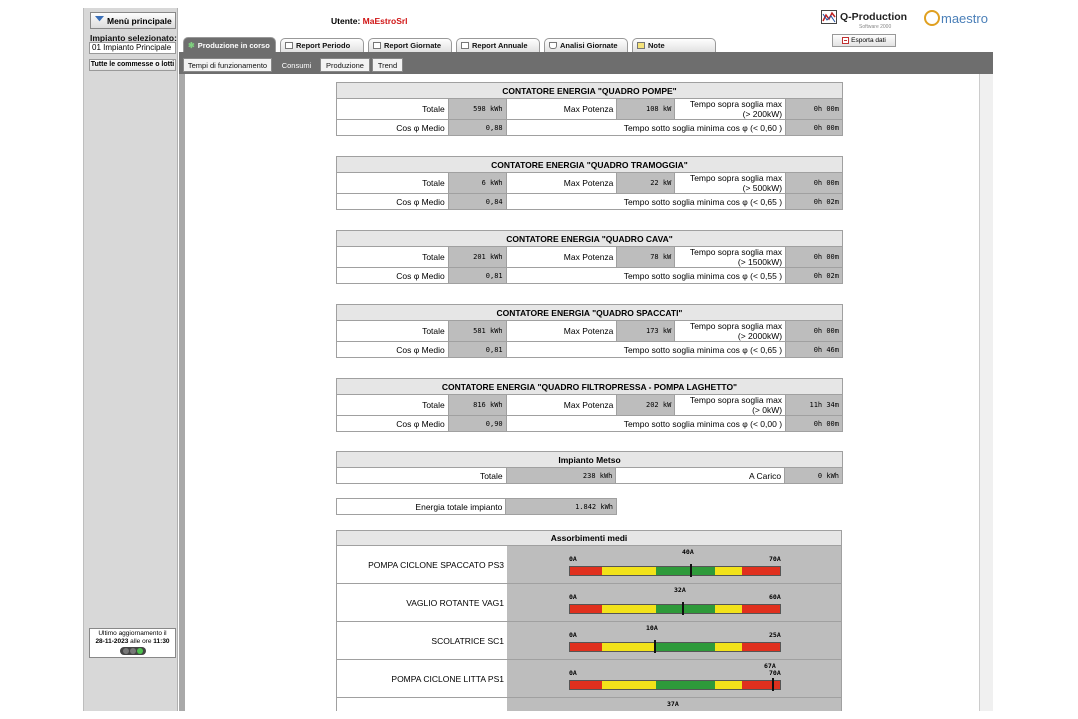 The width and height of the screenshot is (1078, 719). Describe the element at coordinates (455, 602) in the screenshot. I see `gauge-name: VAGLIO ROTANTE VAG1` at that location.